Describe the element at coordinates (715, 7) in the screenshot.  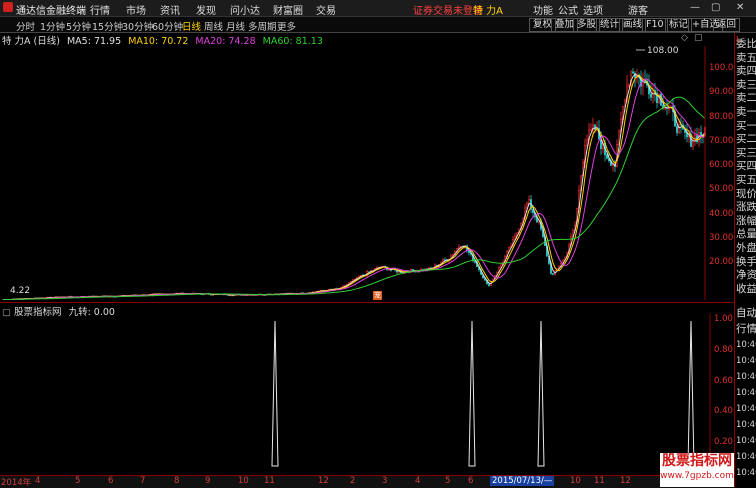
I see `maximize-icon: ▢` at that location.